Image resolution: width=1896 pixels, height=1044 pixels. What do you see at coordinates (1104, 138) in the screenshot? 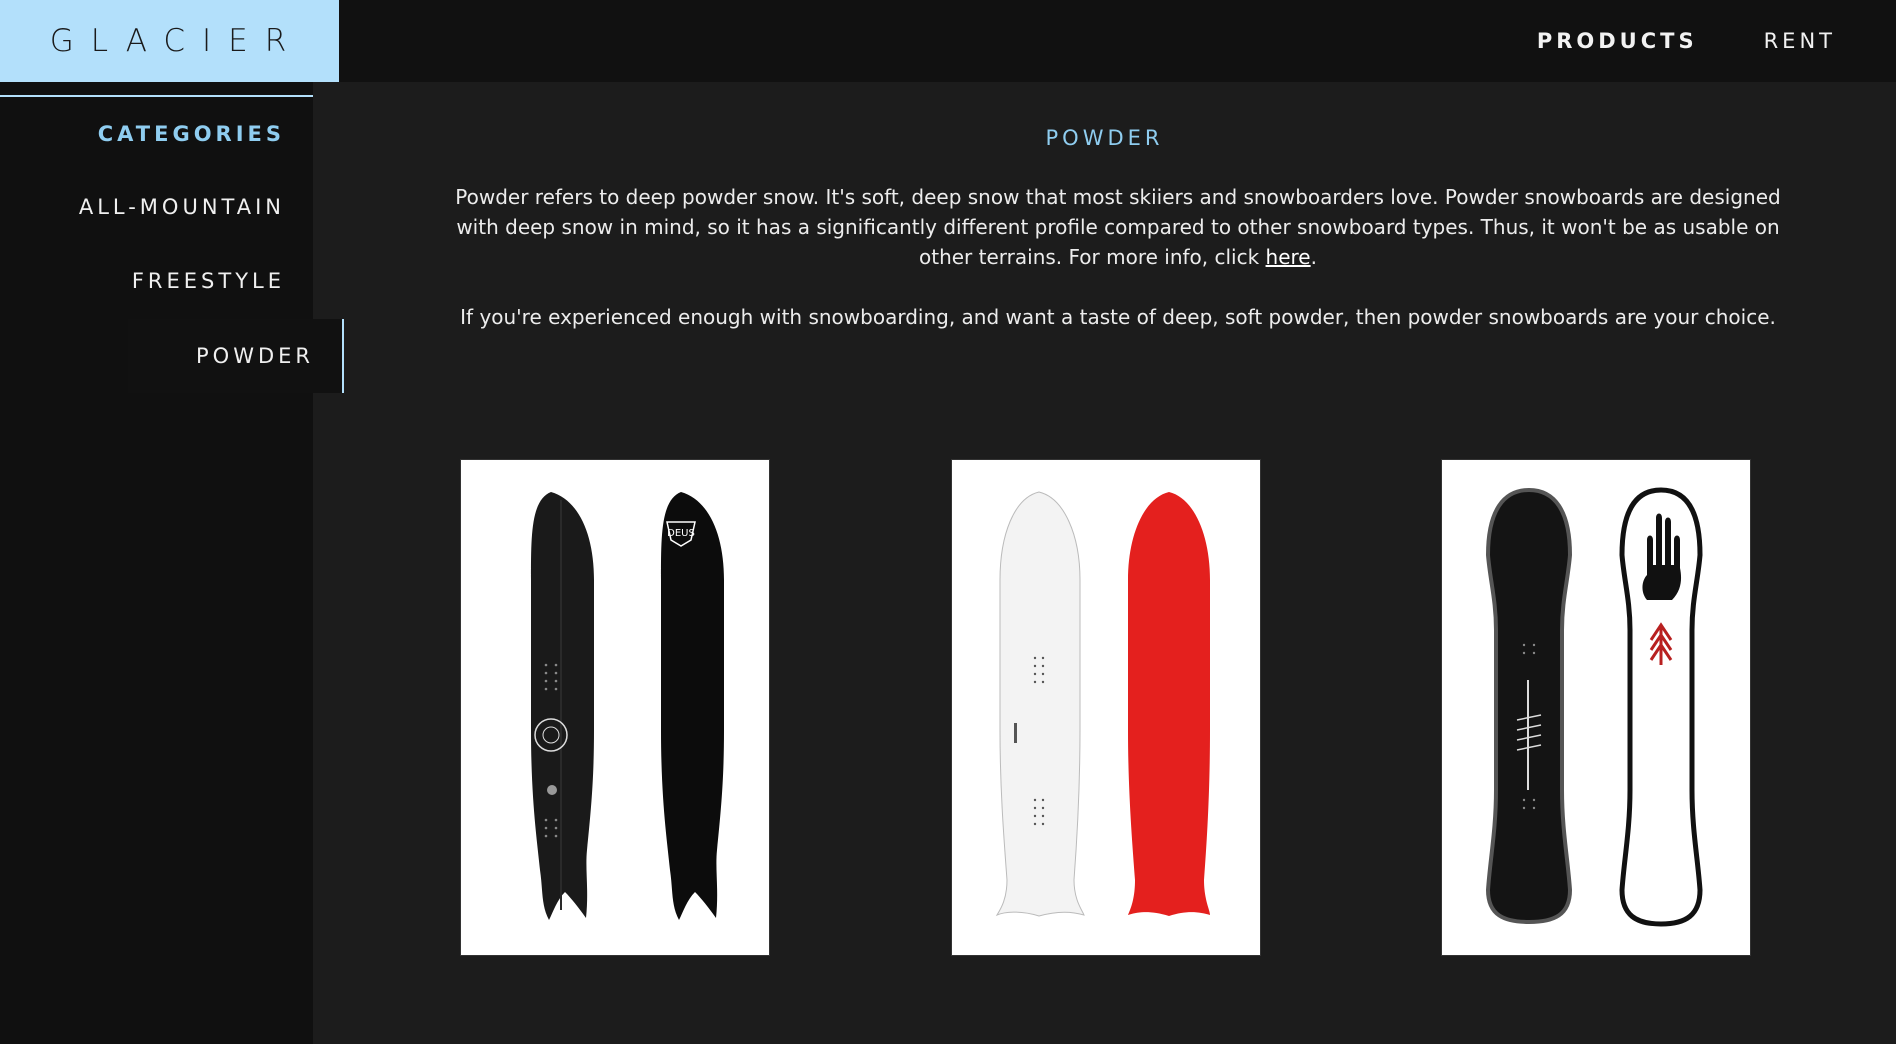
I see `page-title: POWDER` at bounding box center [1104, 138].